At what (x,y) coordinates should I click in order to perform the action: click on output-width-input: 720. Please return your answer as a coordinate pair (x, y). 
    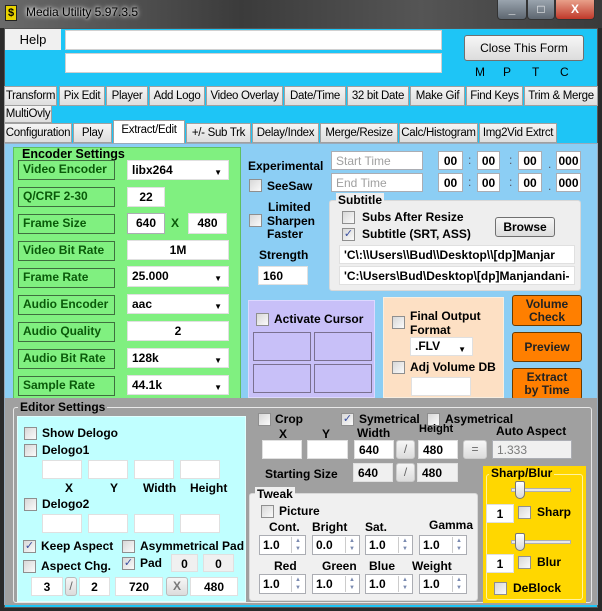
    Looking at the image, I should click on (139, 586).